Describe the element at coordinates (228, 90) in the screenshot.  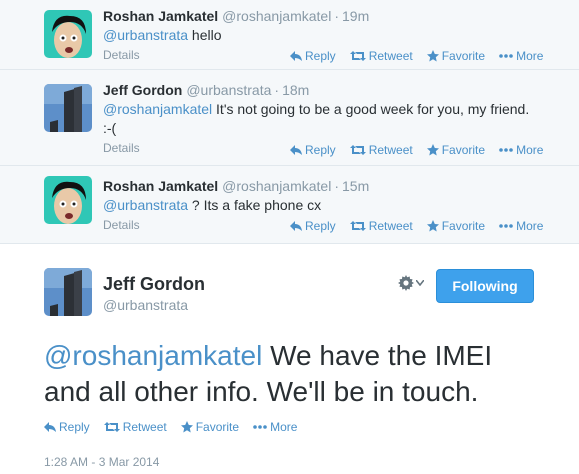
I see `username: @urbanstrata` at that location.